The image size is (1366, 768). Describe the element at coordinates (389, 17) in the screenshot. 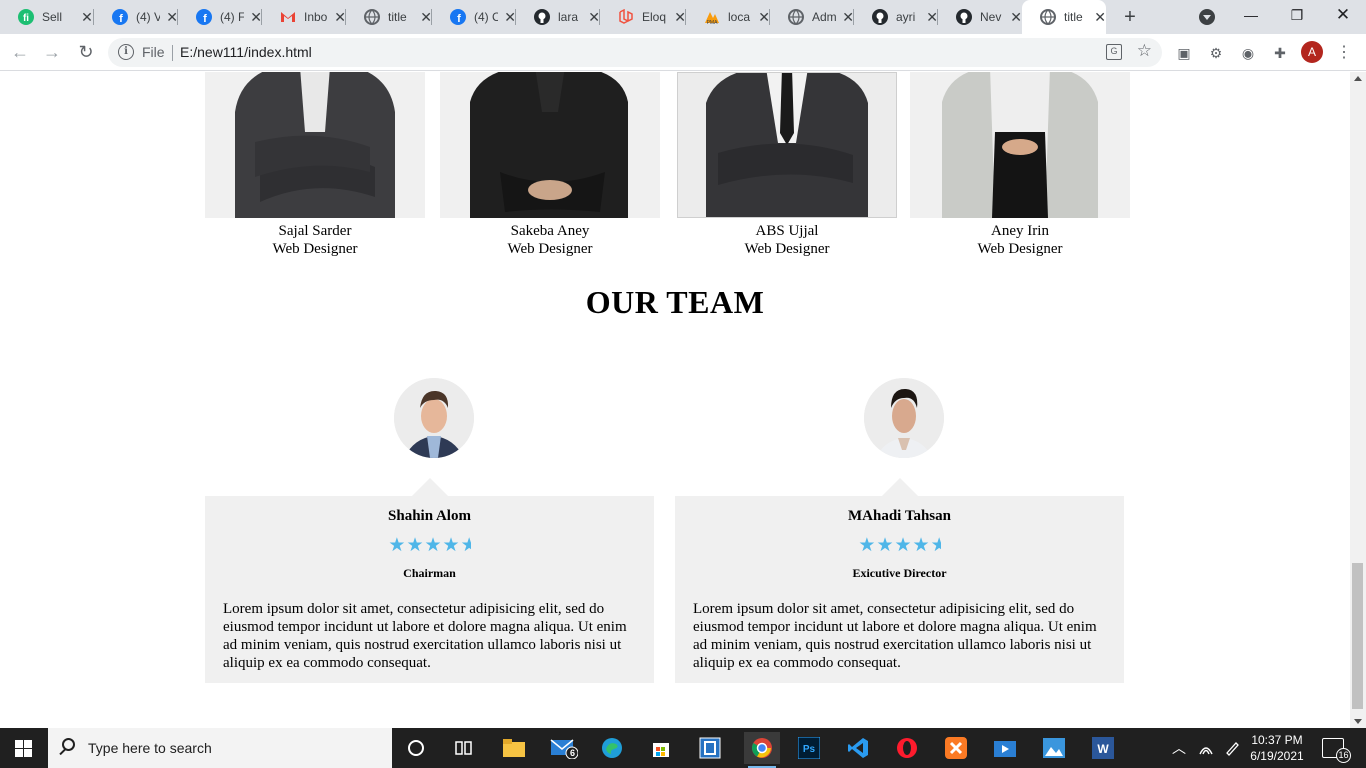

I see `browser-tab: title ✕` at that location.